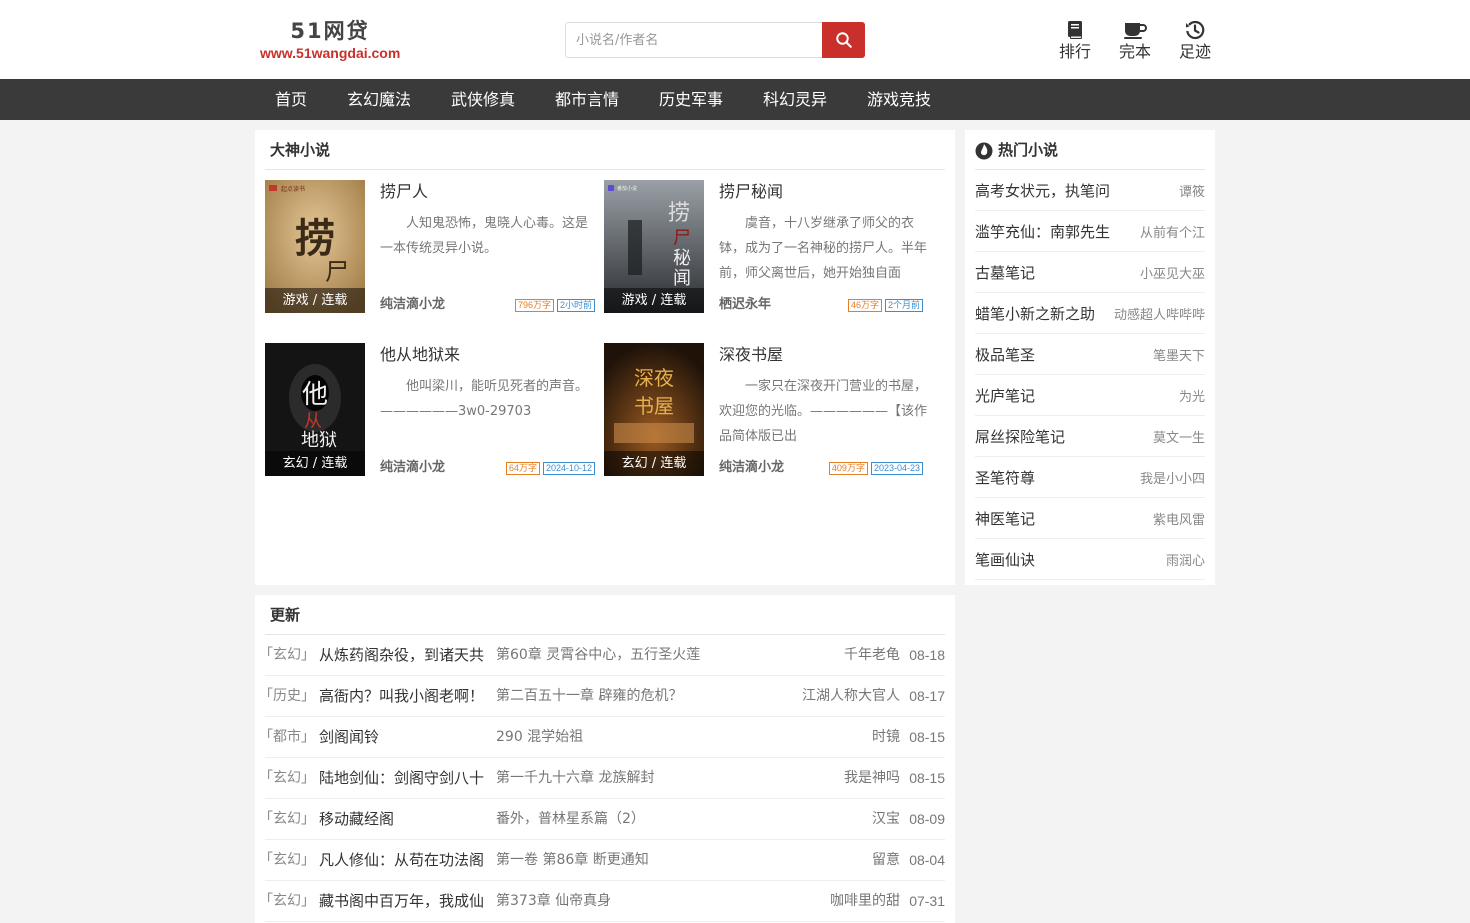 This screenshot has height=923, width=1470. I want to click on svg-text: 尸, so click(337, 272).